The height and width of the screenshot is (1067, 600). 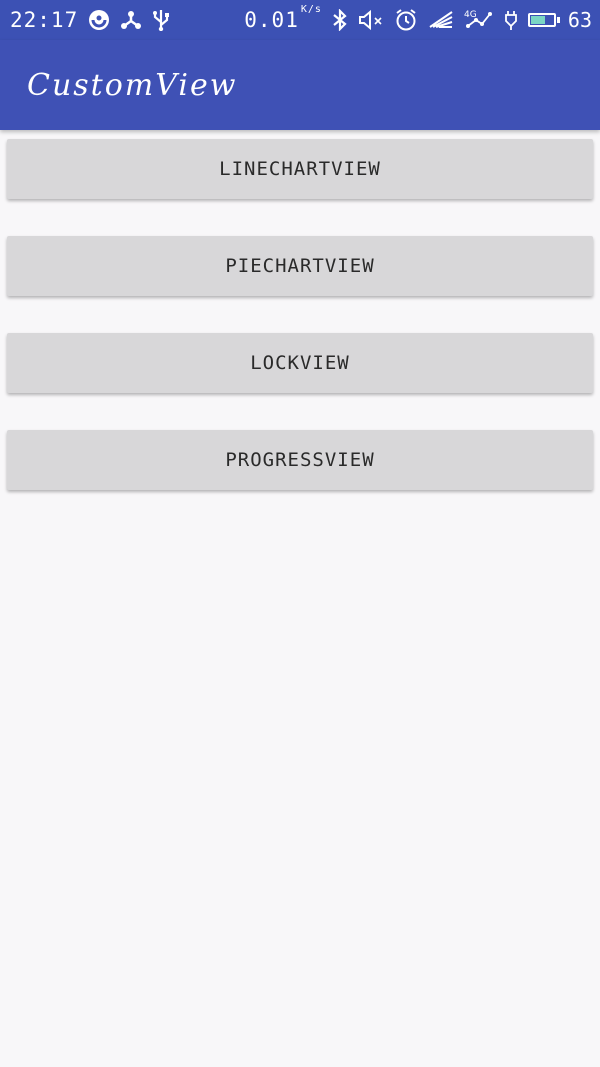 What do you see at coordinates (161, 20) in the screenshot?
I see `usb-icon` at bounding box center [161, 20].